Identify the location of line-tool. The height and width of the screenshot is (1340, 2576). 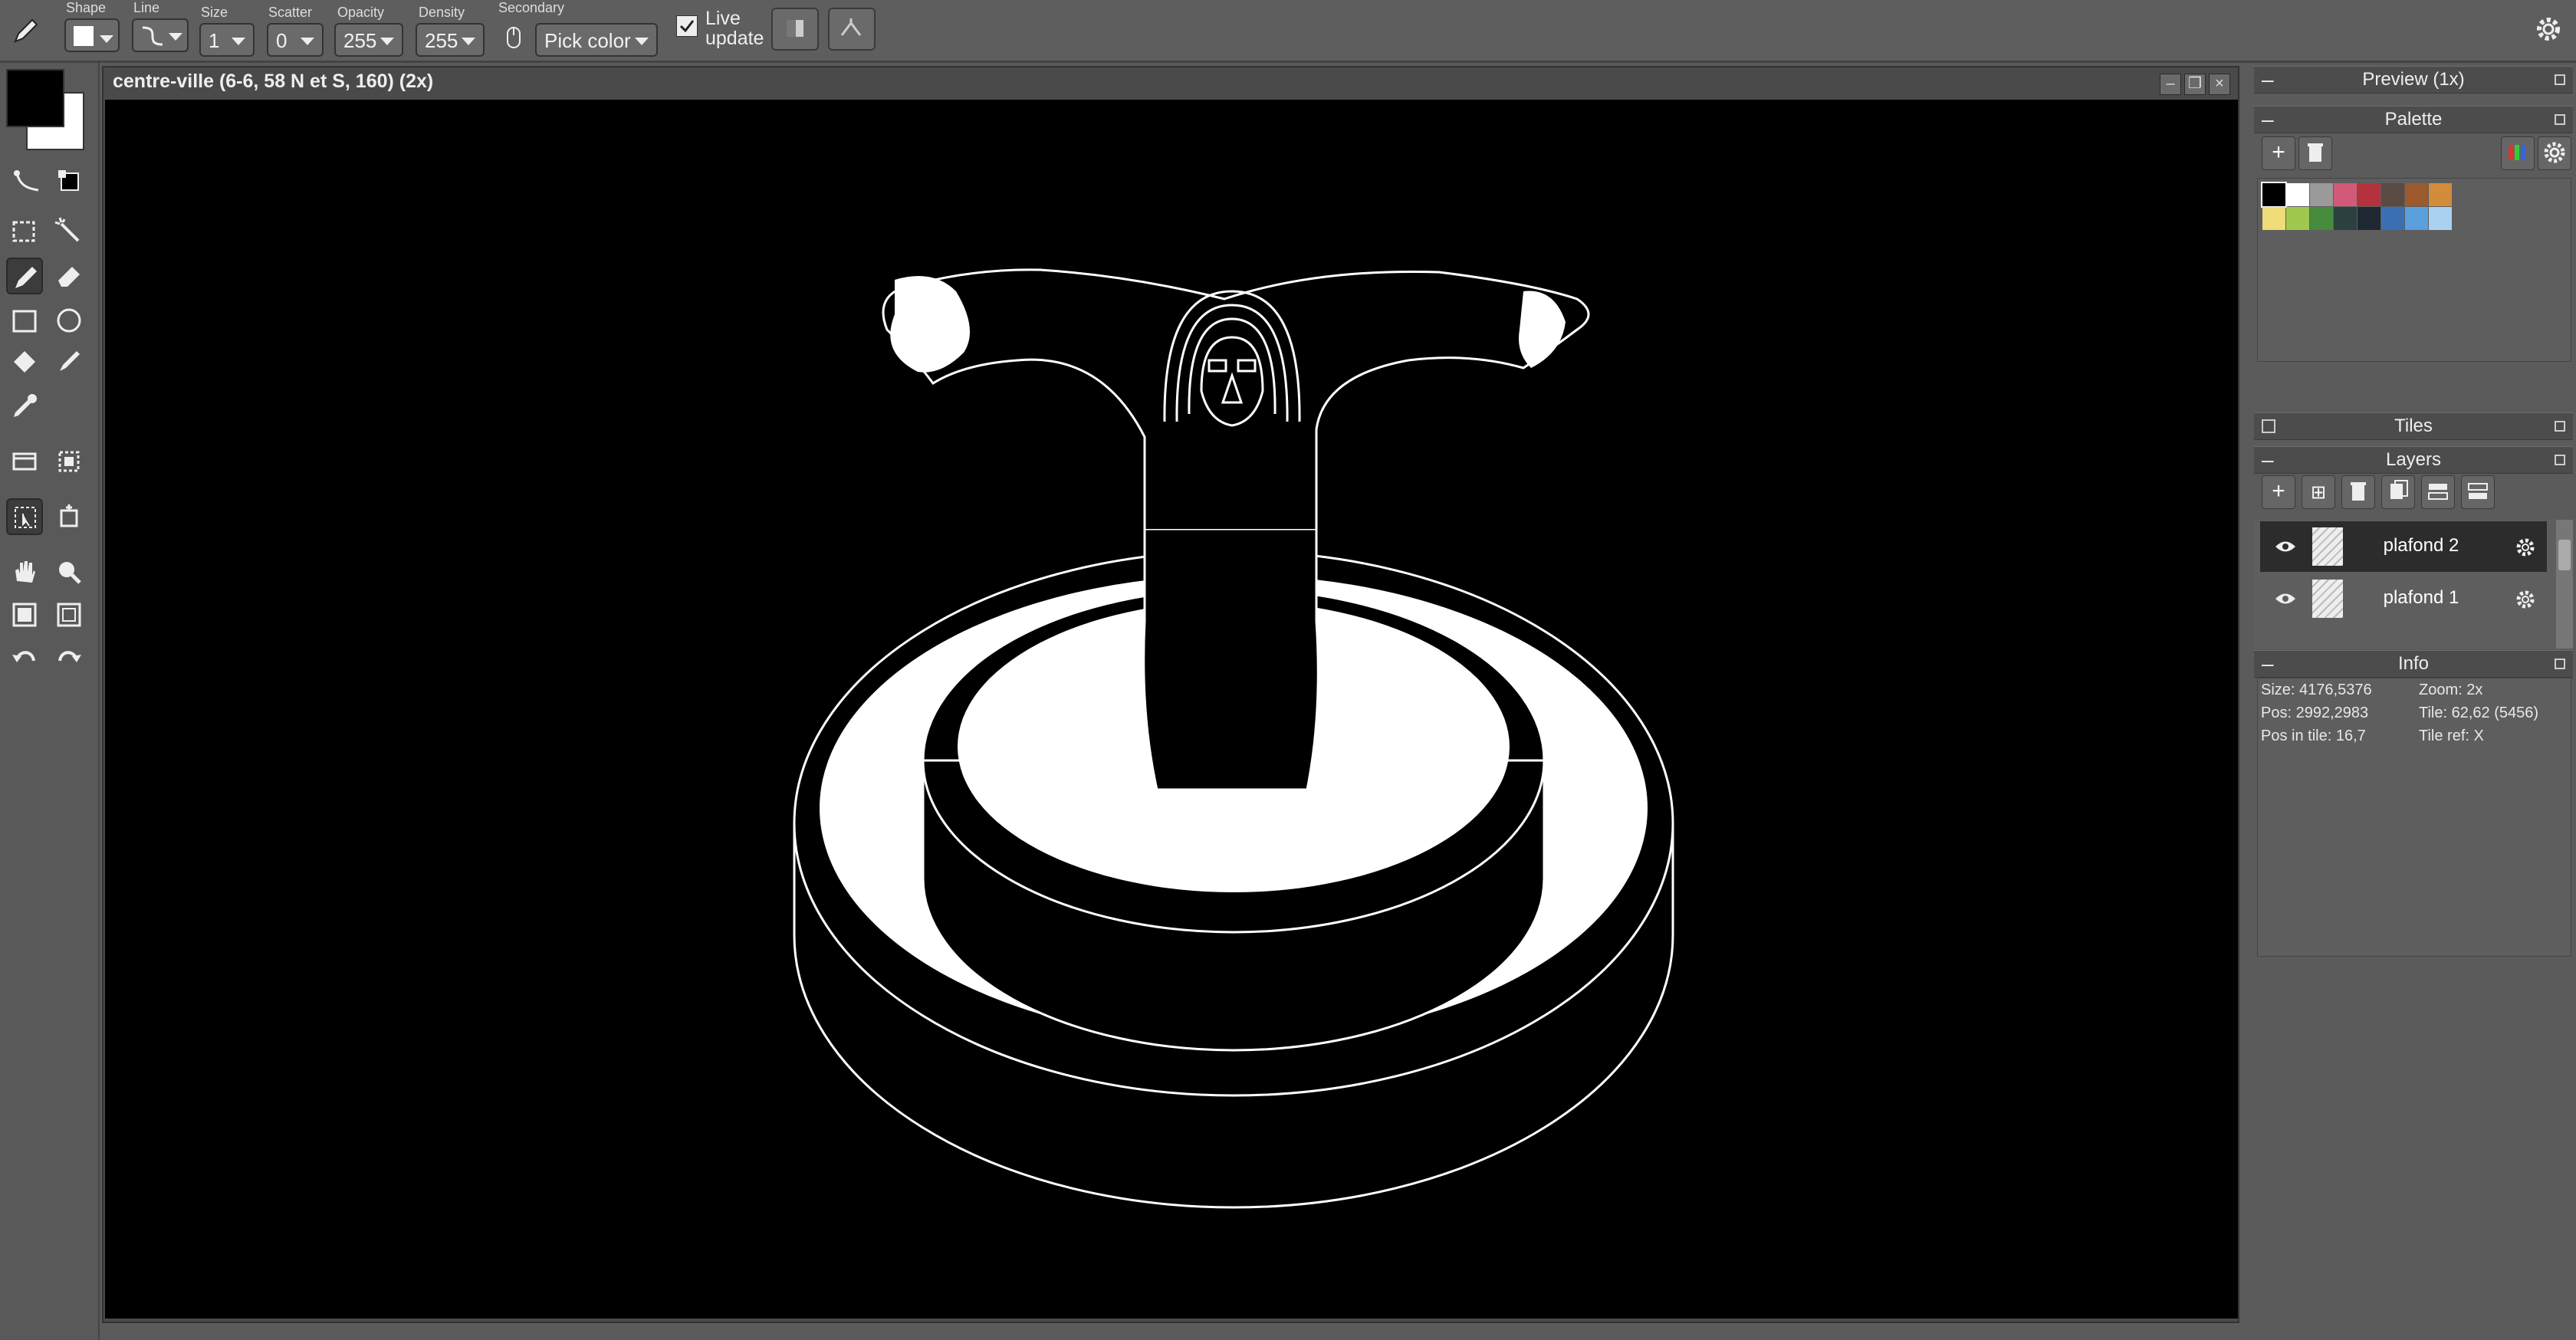
(28, 181).